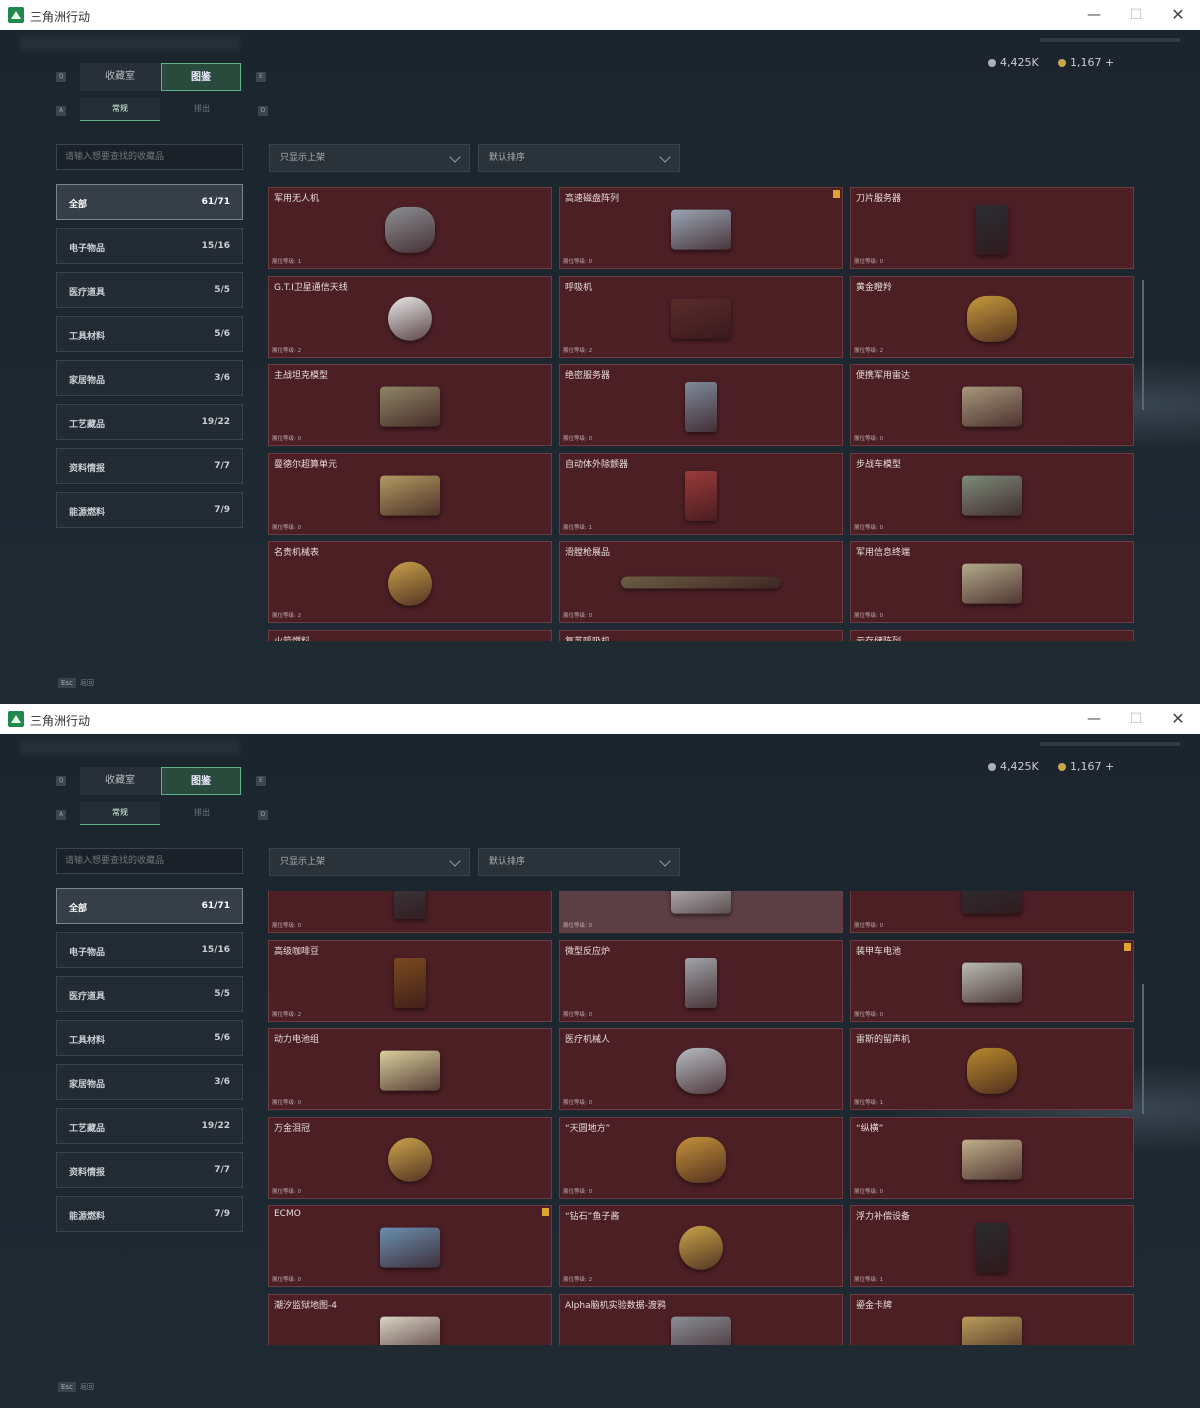 The height and width of the screenshot is (1408, 1200). I want to click on collection-item-card: 自动体外除颤器 展位等级: 1, so click(701, 493).